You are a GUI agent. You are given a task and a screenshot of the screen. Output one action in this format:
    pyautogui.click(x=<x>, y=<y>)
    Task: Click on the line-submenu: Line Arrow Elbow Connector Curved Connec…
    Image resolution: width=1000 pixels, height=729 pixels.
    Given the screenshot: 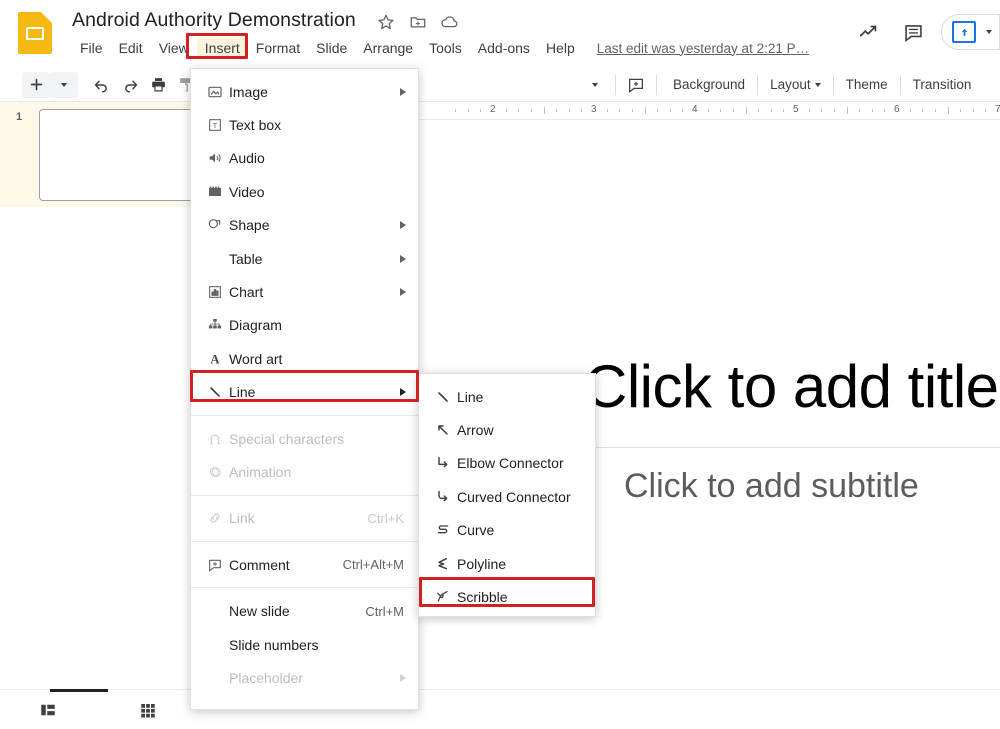 What is the action you would take?
    pyautogui.click(x=507, y=495)
    